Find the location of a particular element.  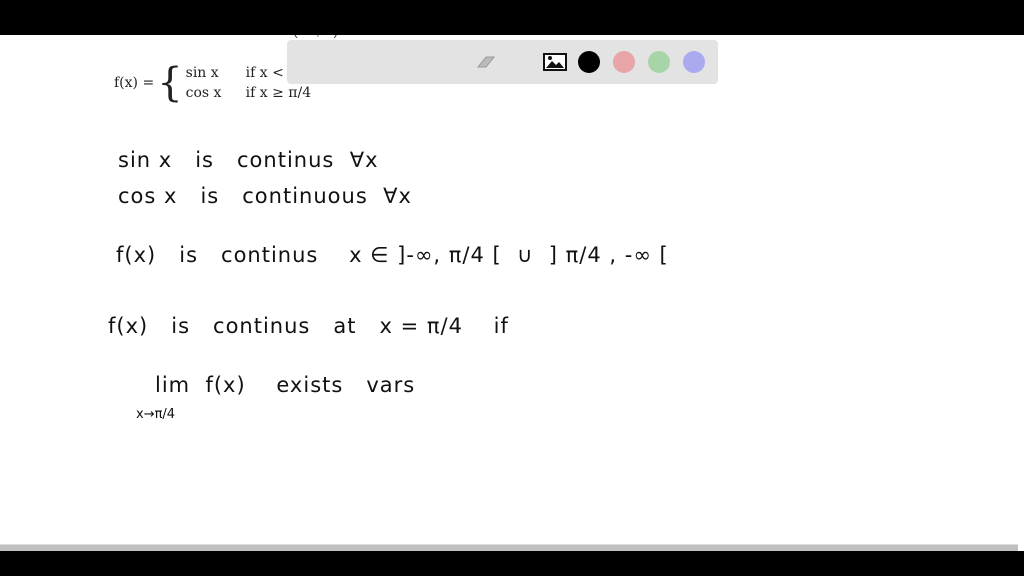

top-black-bar is located at coordinates (512, 17).